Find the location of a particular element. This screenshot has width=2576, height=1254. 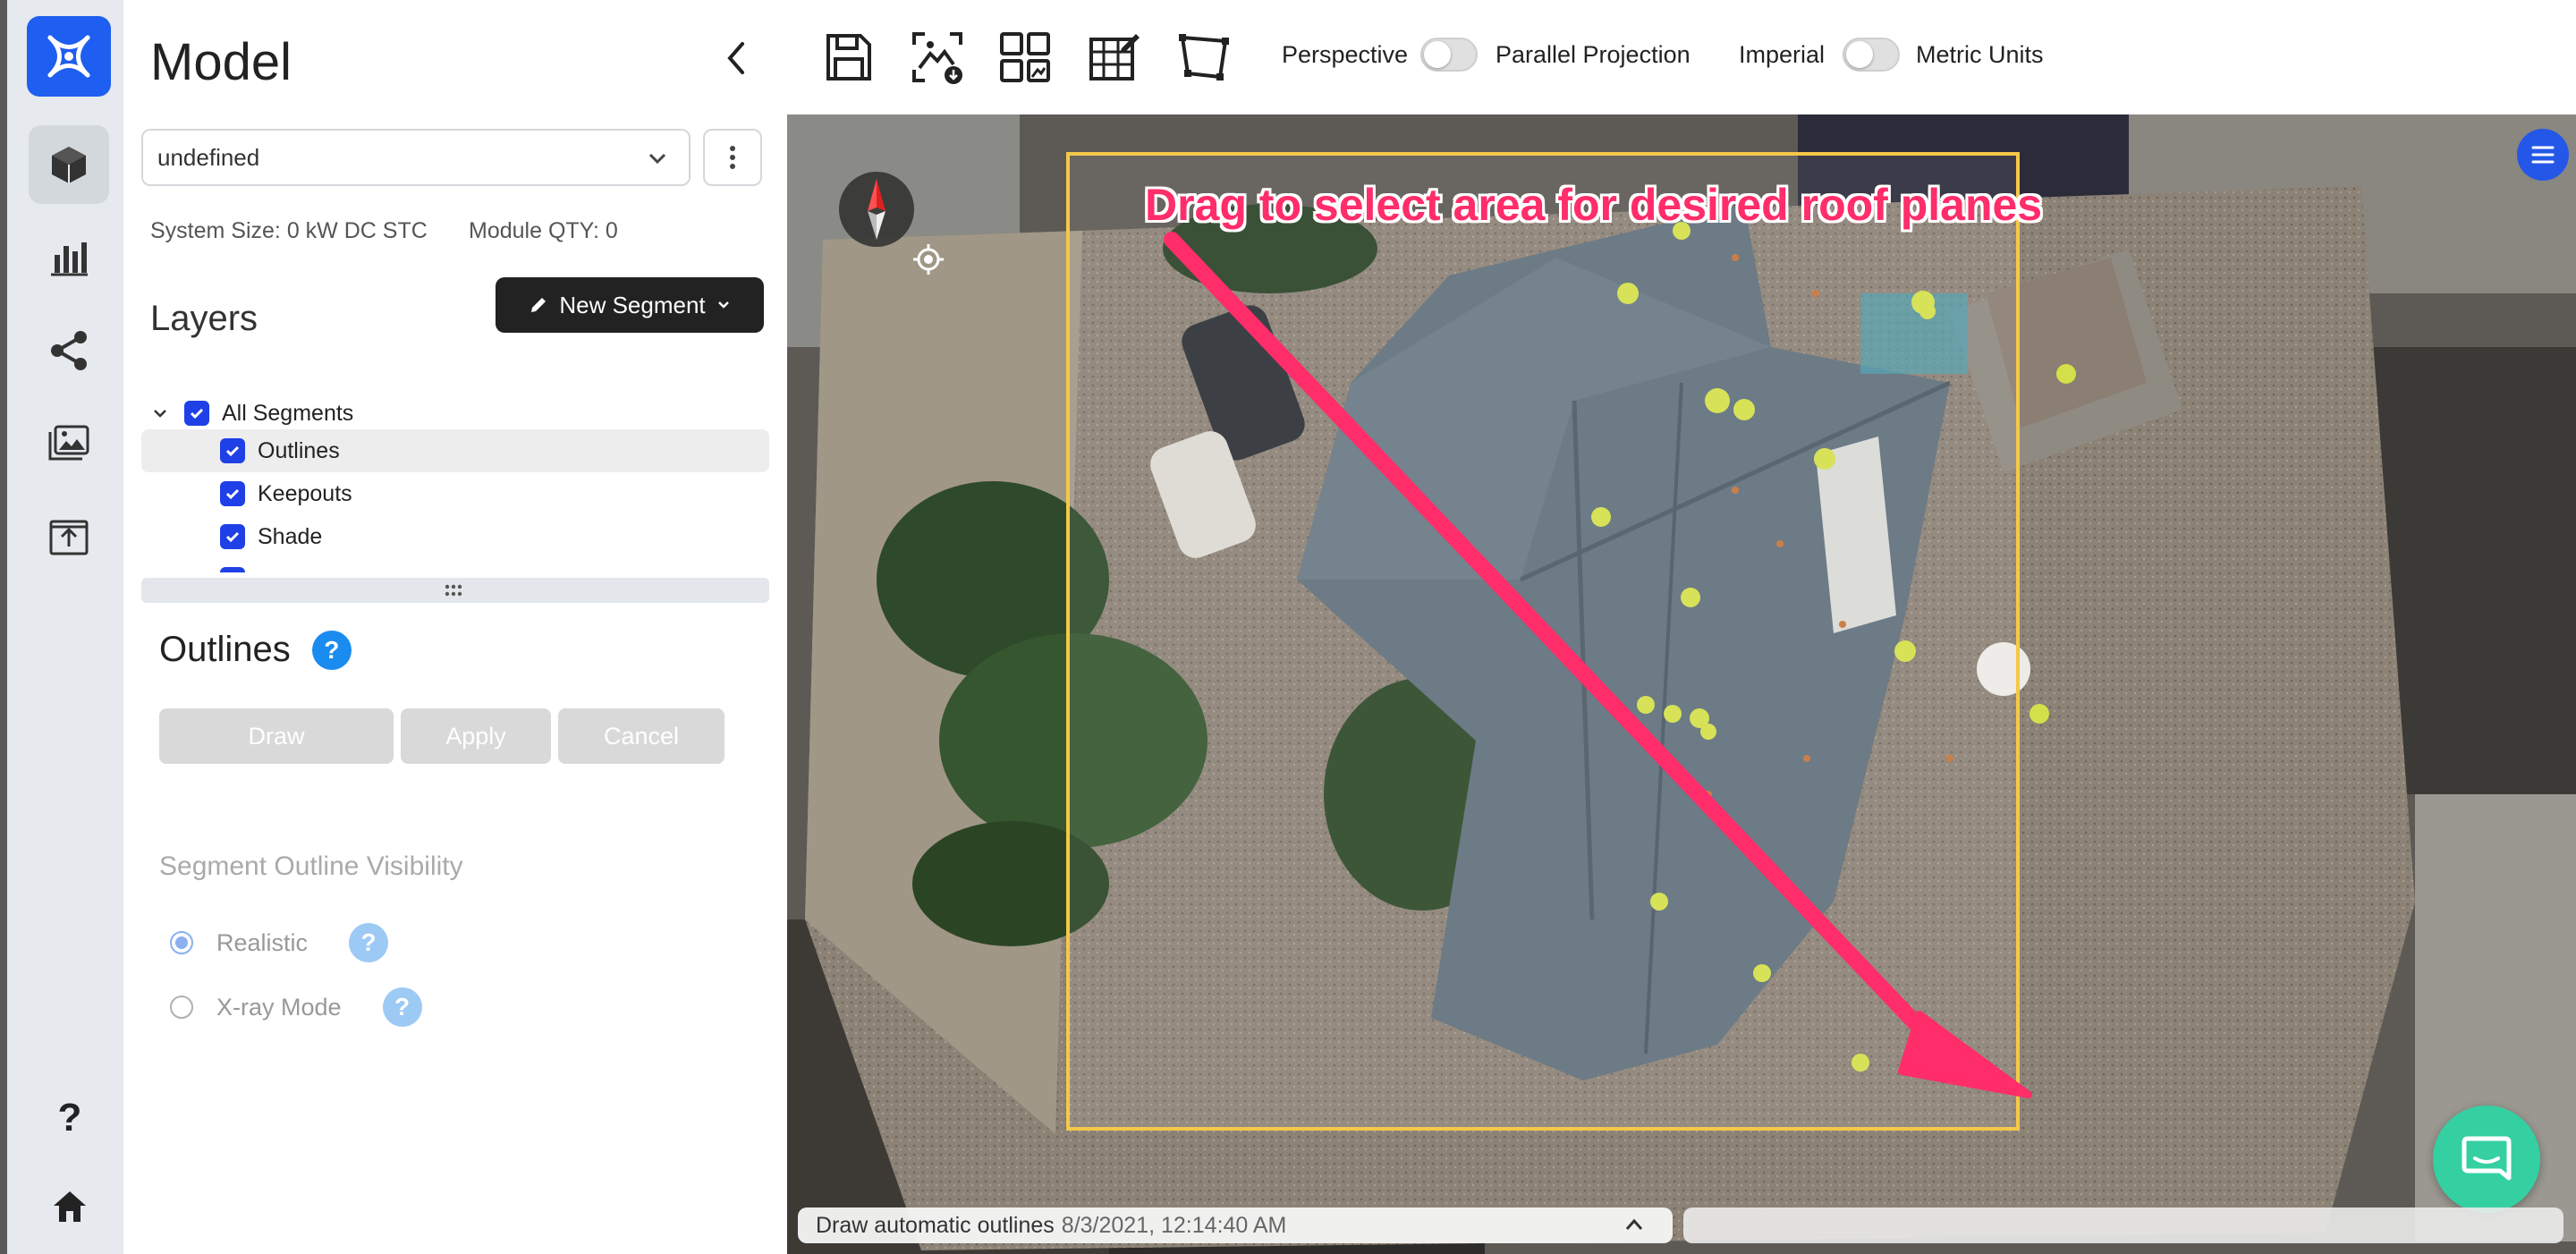

page-title: Model is located at coordinates (221, 62).